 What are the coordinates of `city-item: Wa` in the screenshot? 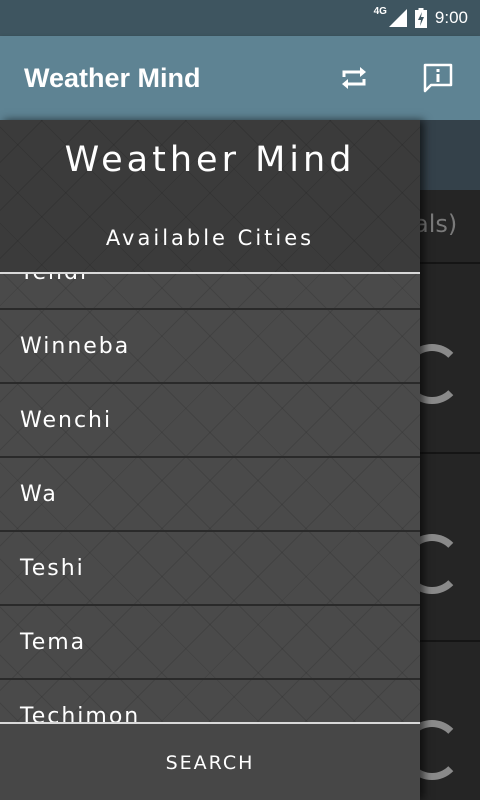 It's located at (210, 495).